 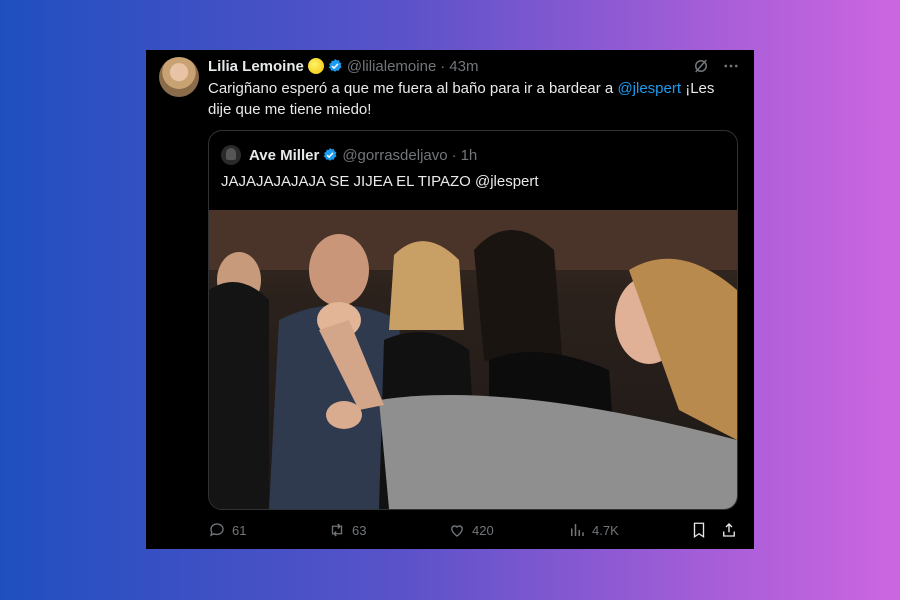 I want to click on share-button, so click(x=729, y=530).